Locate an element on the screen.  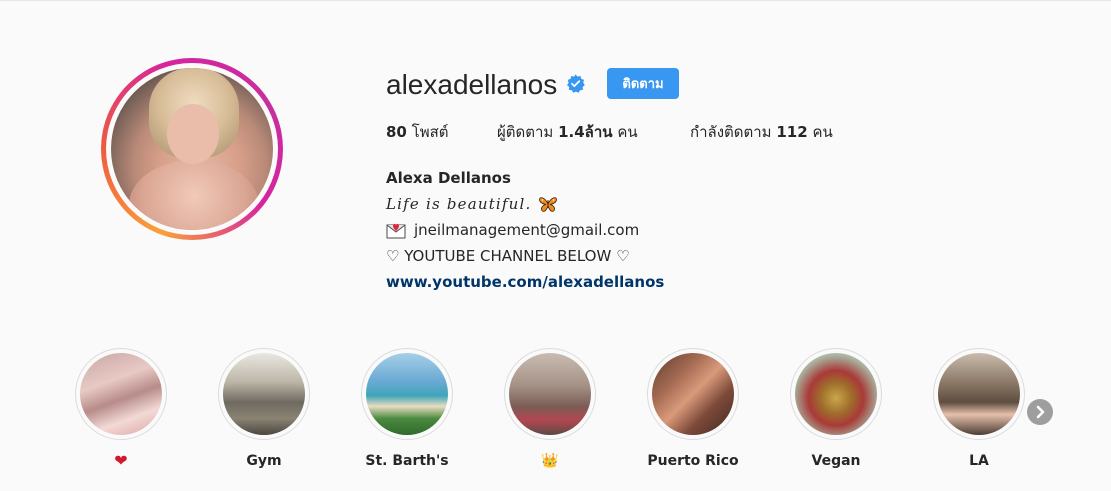
bio-email: jneilmanagement@gmail.com is located at coordinates (527, 230).